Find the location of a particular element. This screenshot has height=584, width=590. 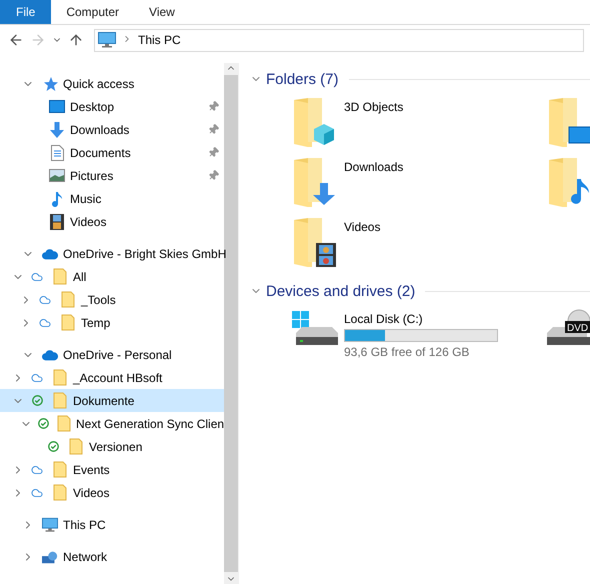

nav-item: Versionen is located at coordinates (112, 446).